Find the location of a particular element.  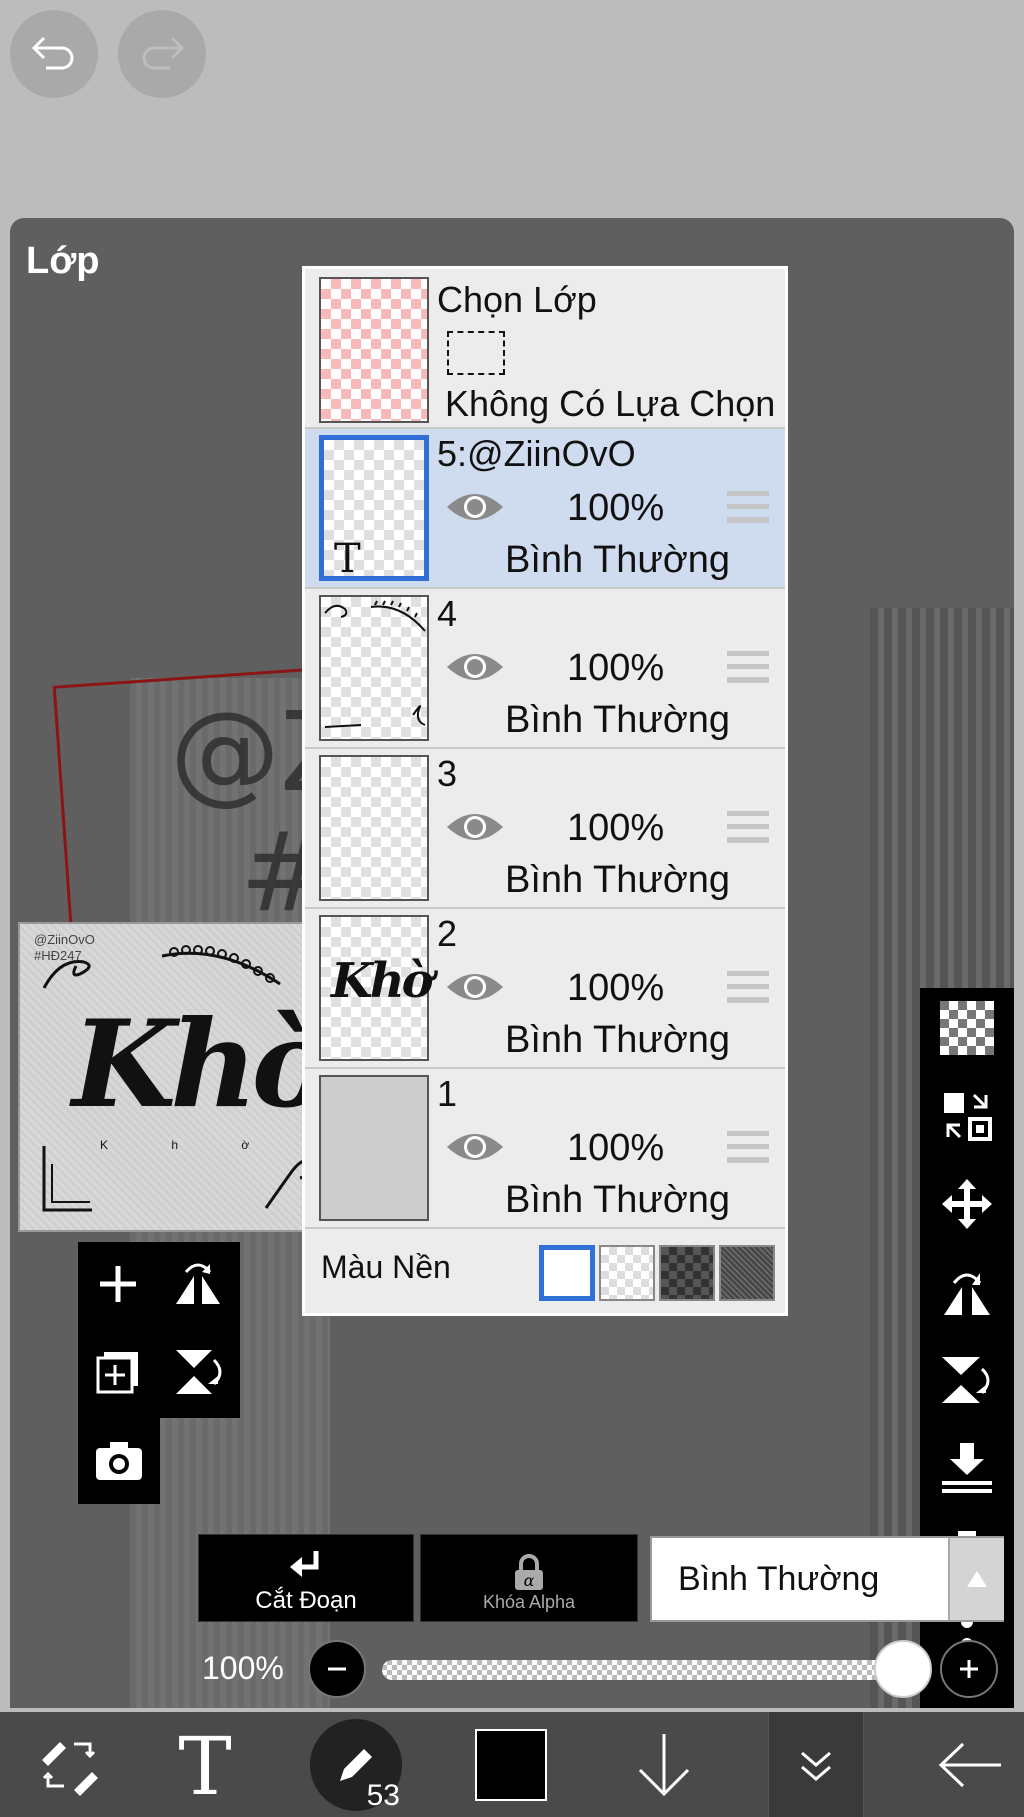

merge-down-button is located at coordinates (967, 1468).